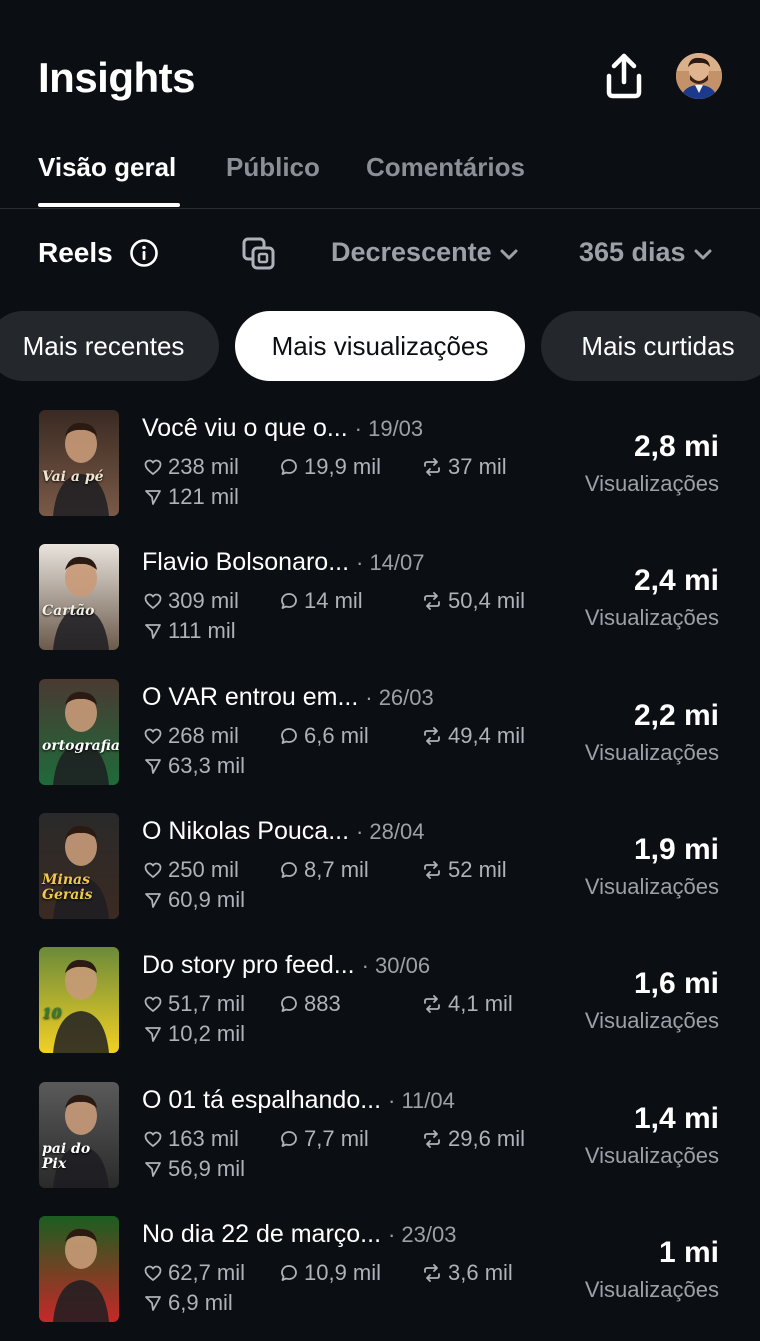 Image resolution: width=760 pixels, height=1341 pixels. What do you see at coordinates (194, 1169) in the screenshot?
I see `shares-stat: 56,9 mil` at bounding box center [194, 1169].